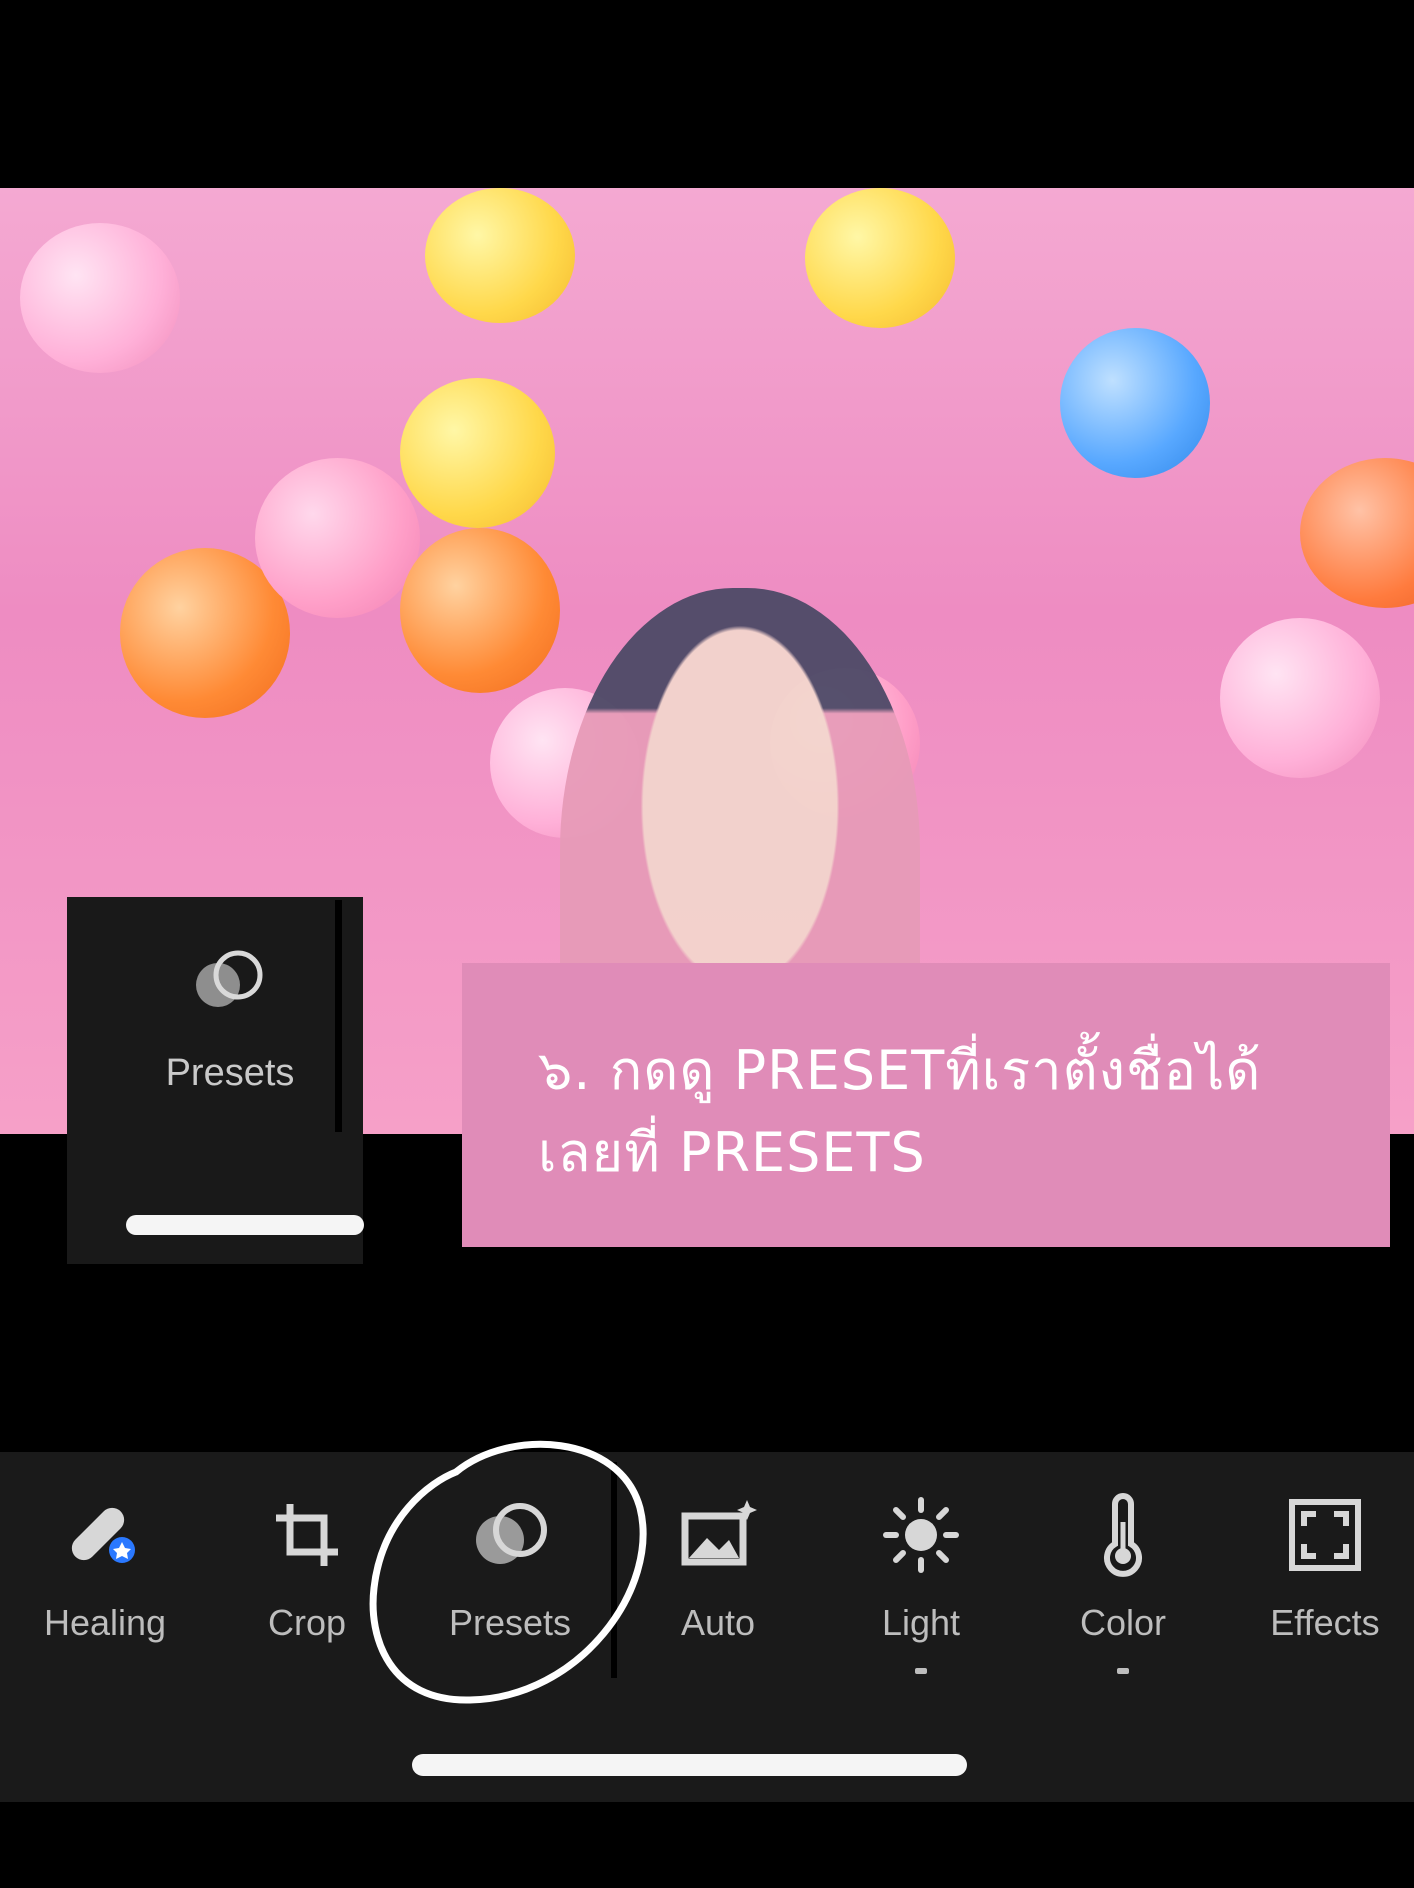 The height and width of the screenshot is (1888, 1414). I want to click on tool-label: Healing, so click(105, 1622).